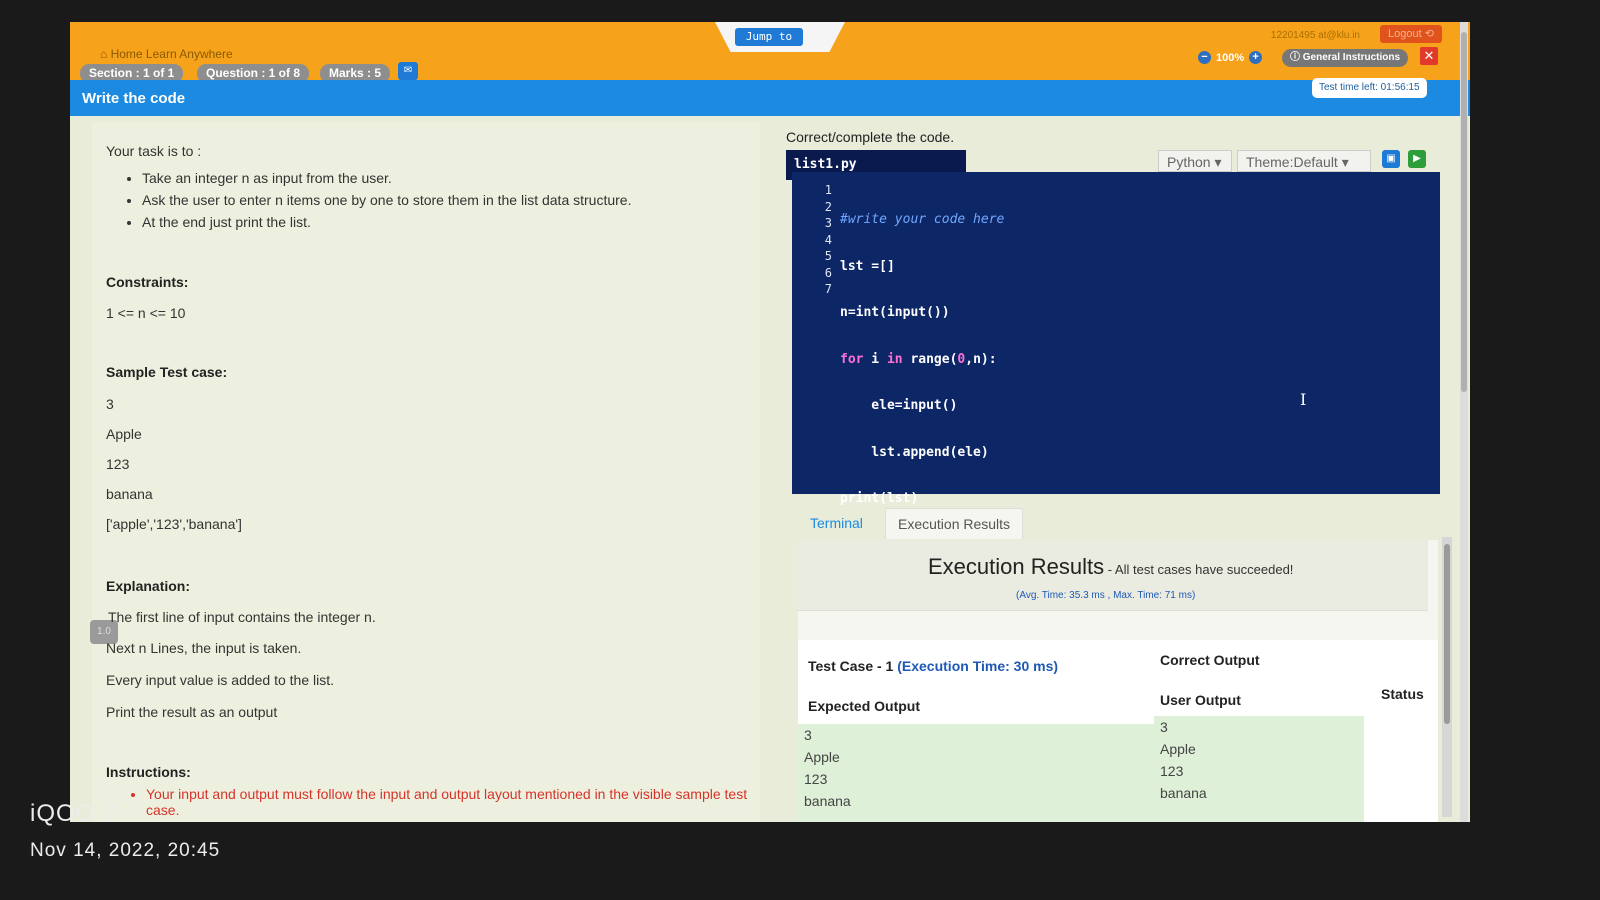 The image size is (1600, 900). What do you see at coordinates (1315, 35) in the screenshot?
I see `user-id: 12201495 at@klu.in` at bounding box center [1315, 35].